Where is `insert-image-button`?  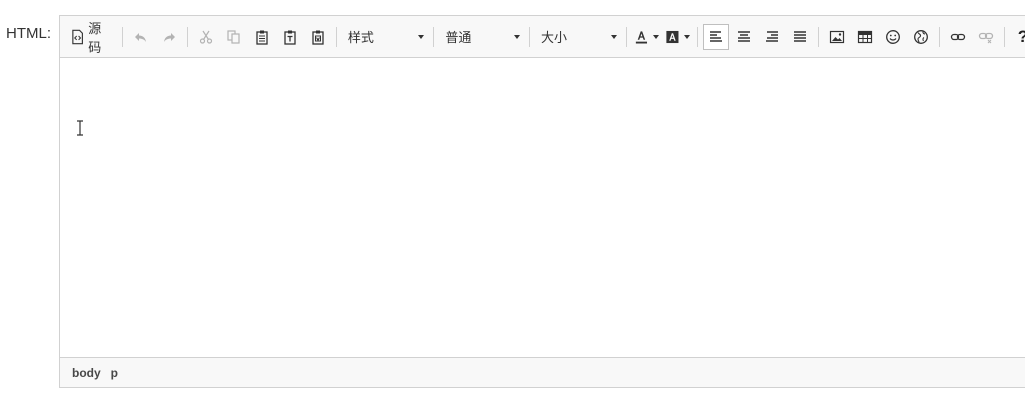 insert-image-button is located at coordinates (837, 37).